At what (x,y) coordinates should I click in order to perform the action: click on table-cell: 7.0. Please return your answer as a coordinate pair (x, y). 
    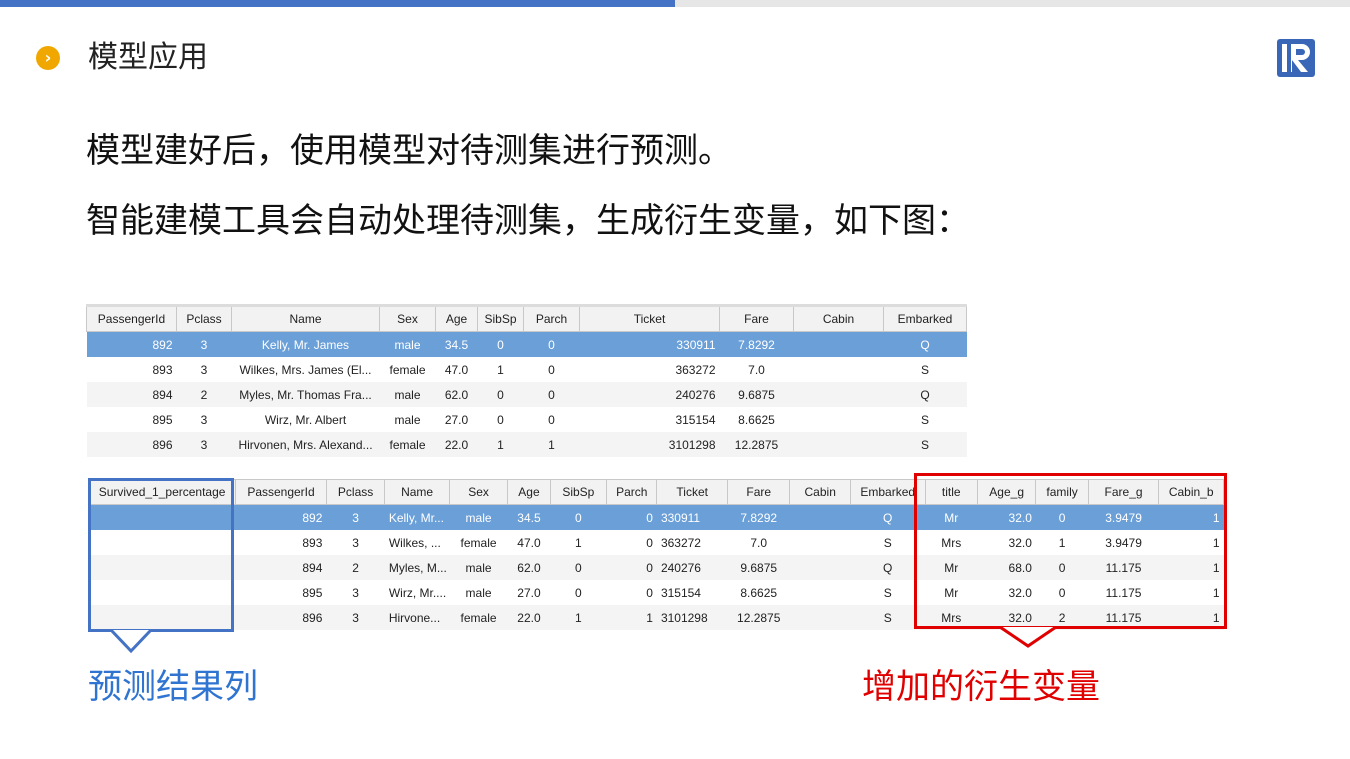
    Looking at the image, I should click on (757, 369).